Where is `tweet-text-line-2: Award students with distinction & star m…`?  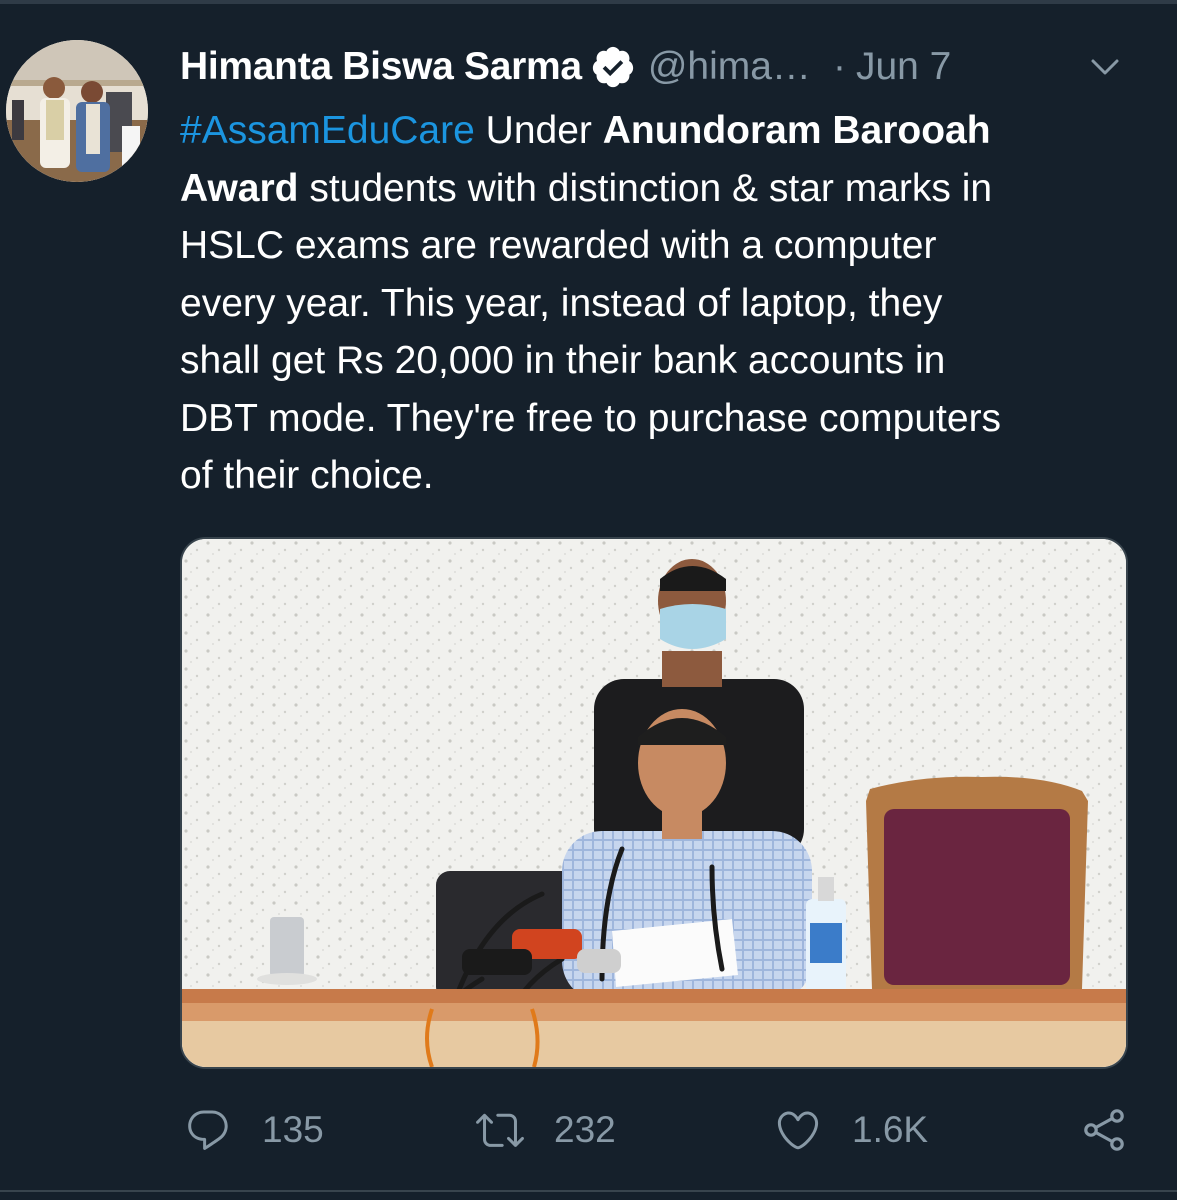
tweet-text-line-2: Award students with distinction & star m… is located at coordinates (586, 188).